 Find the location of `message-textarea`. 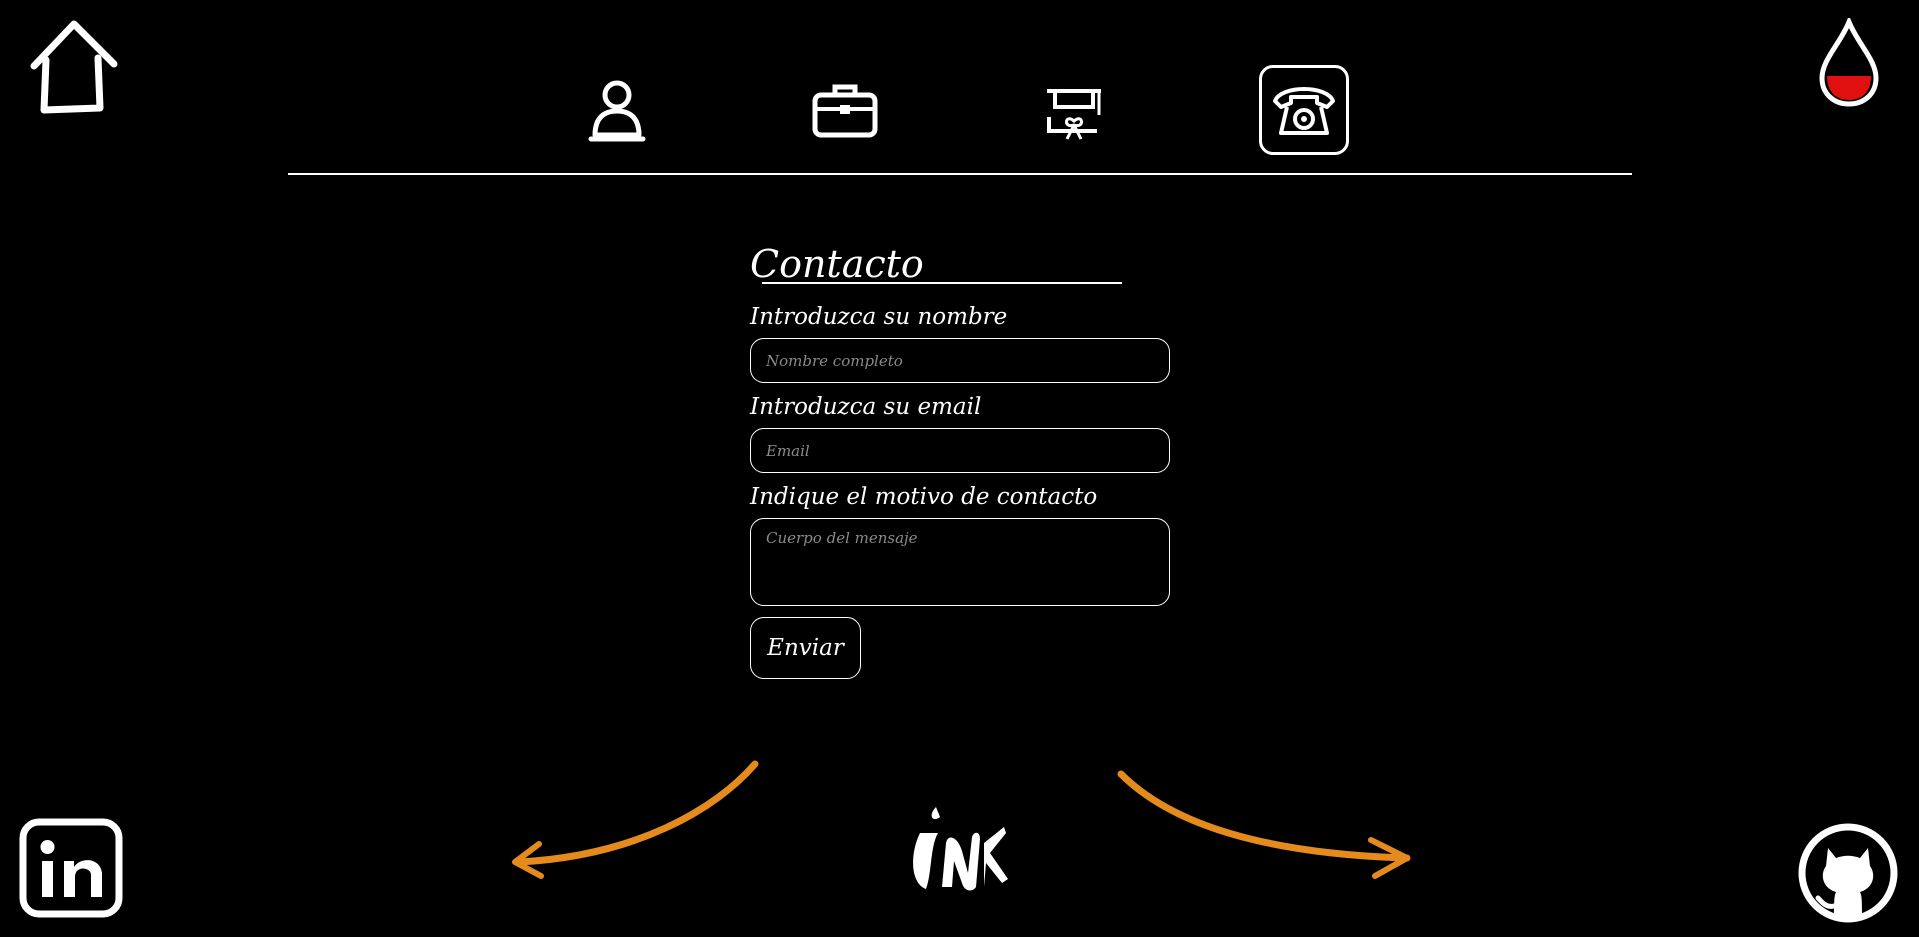

message-textarea is located at coordinates (960, 562).